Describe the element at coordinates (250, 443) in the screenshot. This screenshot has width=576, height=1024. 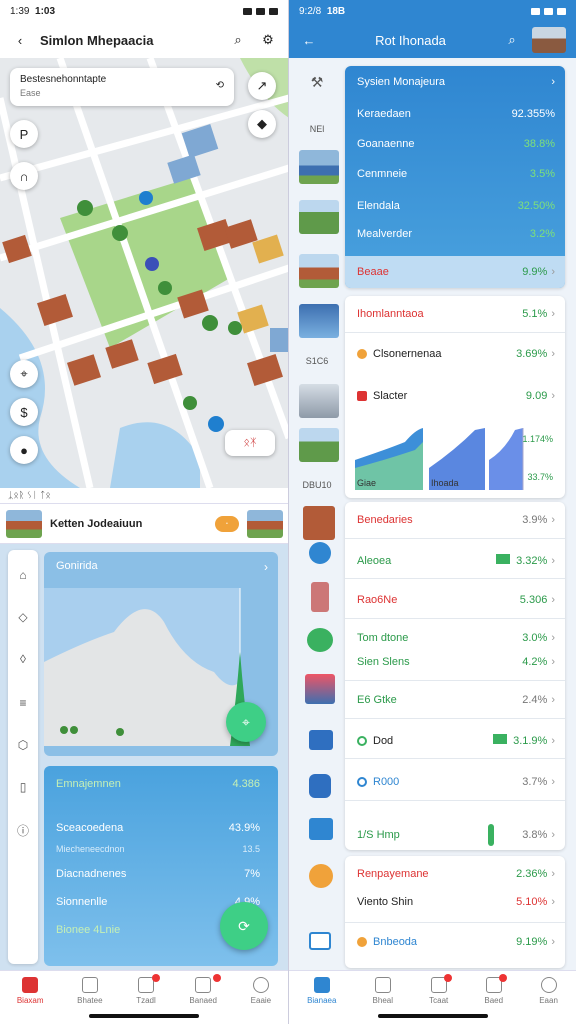
I see `map-chip: ᛟᛡ` at that location.